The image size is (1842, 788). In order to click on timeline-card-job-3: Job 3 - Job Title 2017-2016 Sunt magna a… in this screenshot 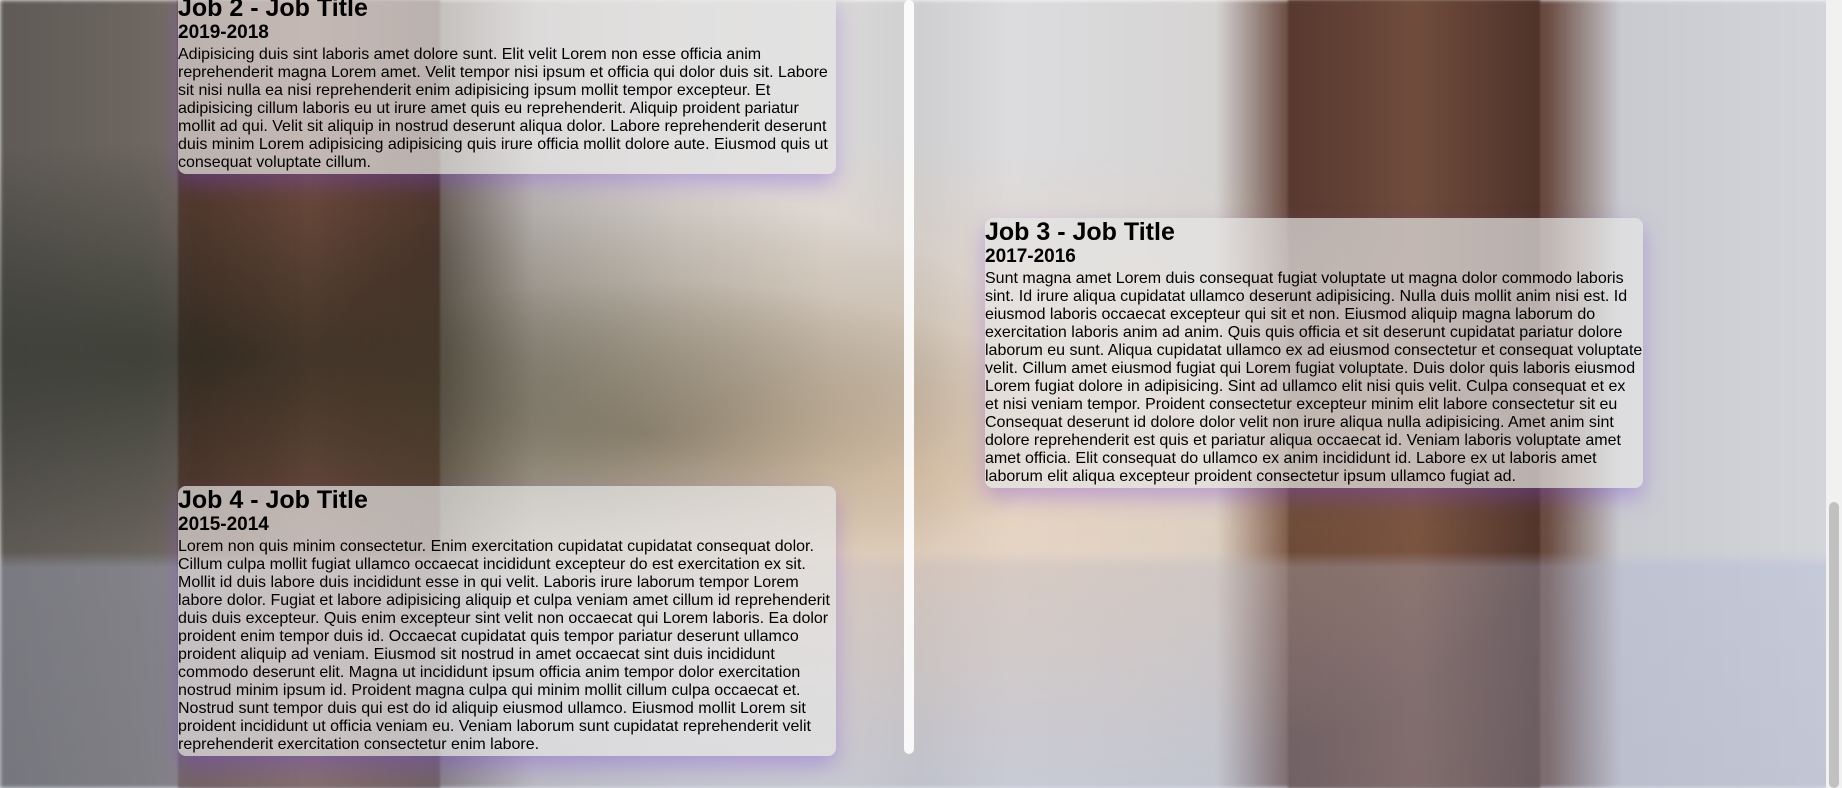, I will do `click(1314, 353)`.